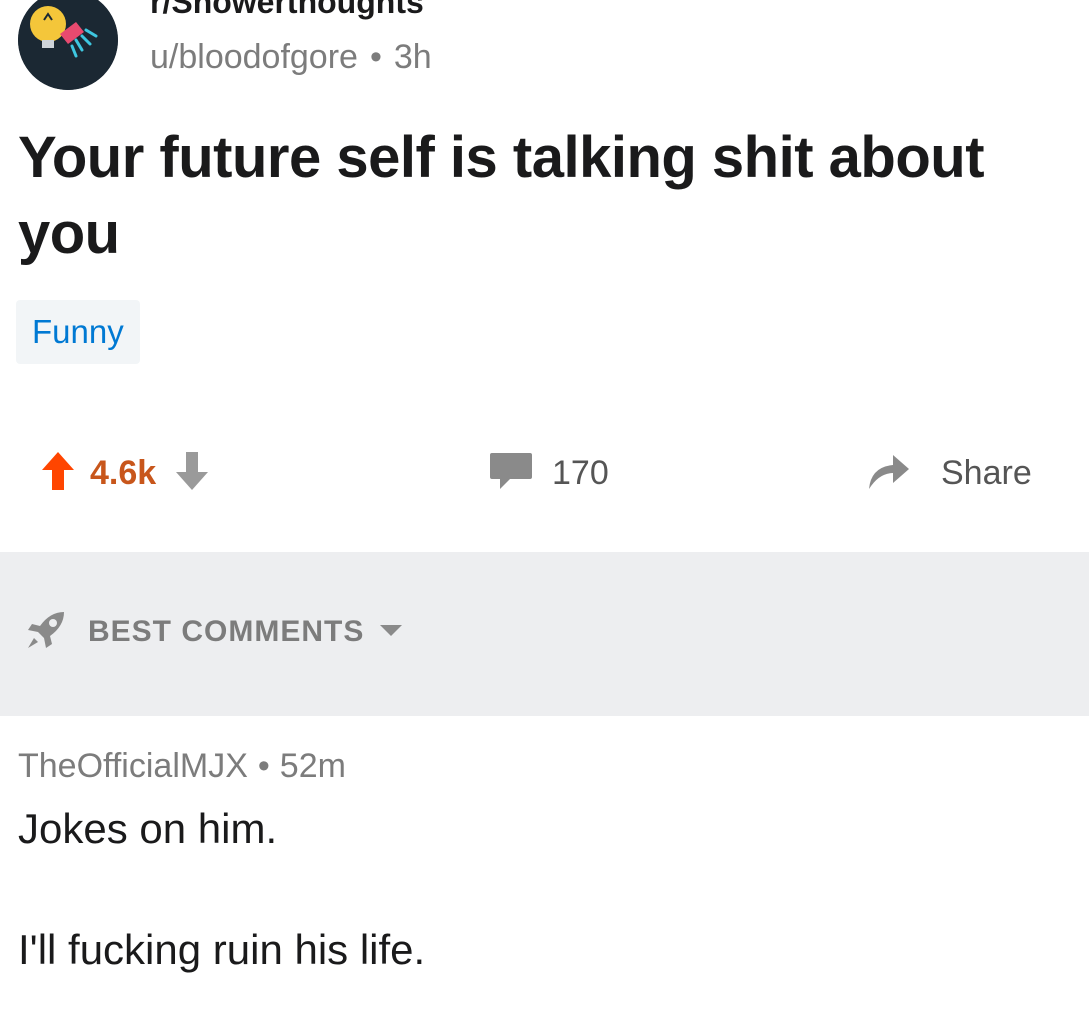 The width and height of the screenshot is (1089, 1014). I want to click on shower-lightbulb-icon, so click(68, 45).